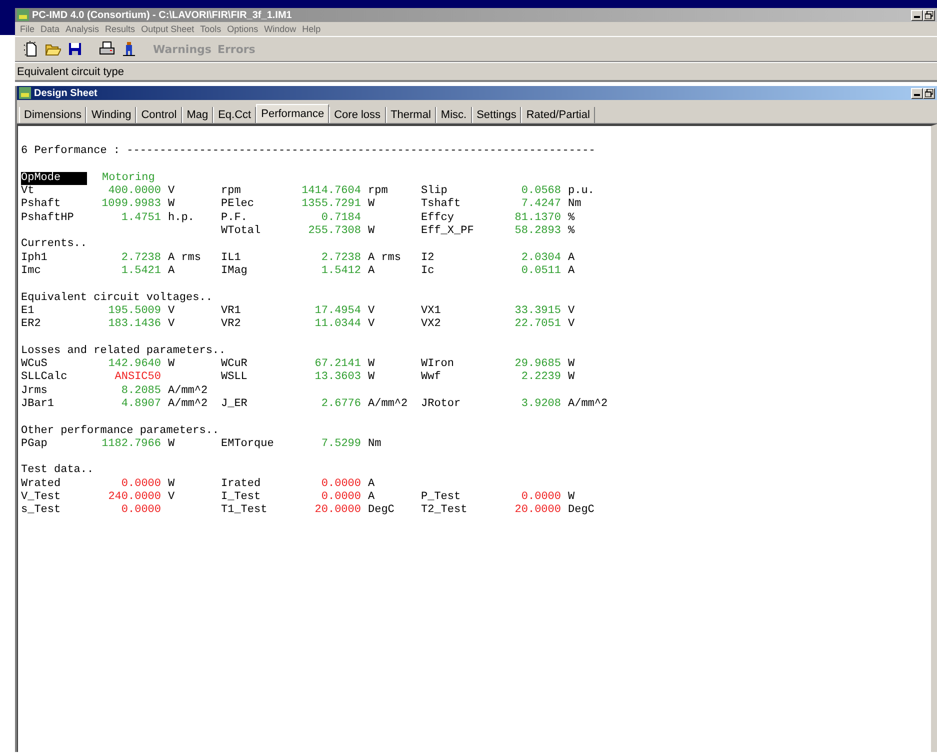  I want to click on section-heading: Losses and related parameters.., so click(124, 351).